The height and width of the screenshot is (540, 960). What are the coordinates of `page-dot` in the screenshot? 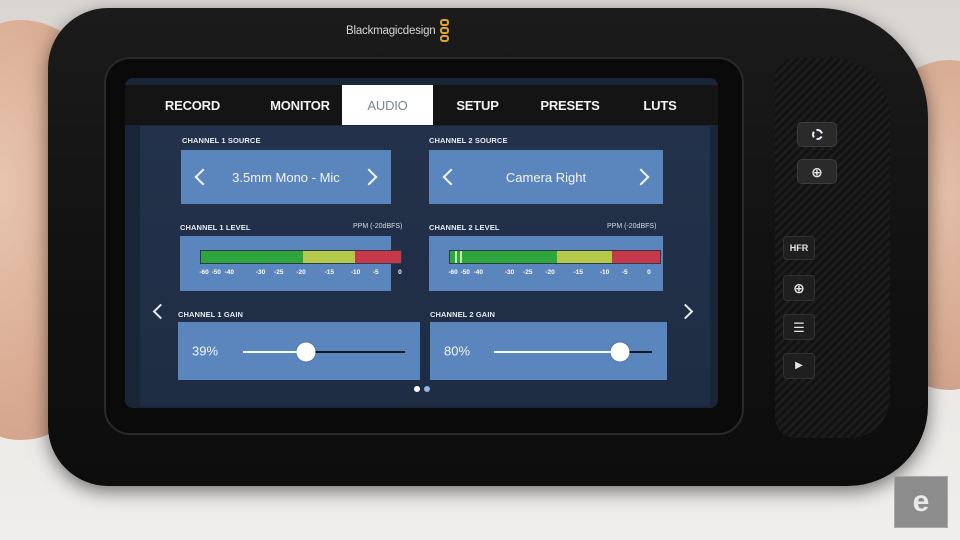 It's located at (427, 389).